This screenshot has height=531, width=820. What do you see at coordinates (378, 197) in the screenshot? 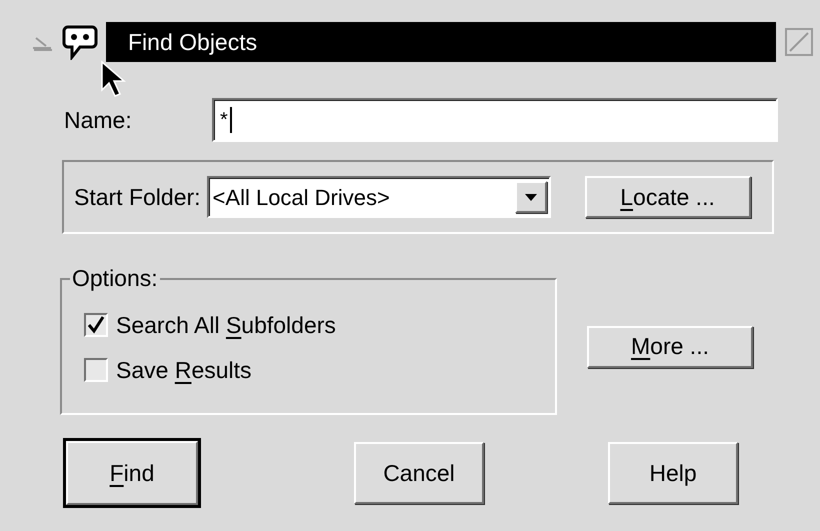
I see `start-folder-dropdown: <All Local Drives>` at bounding box center [378, 197].